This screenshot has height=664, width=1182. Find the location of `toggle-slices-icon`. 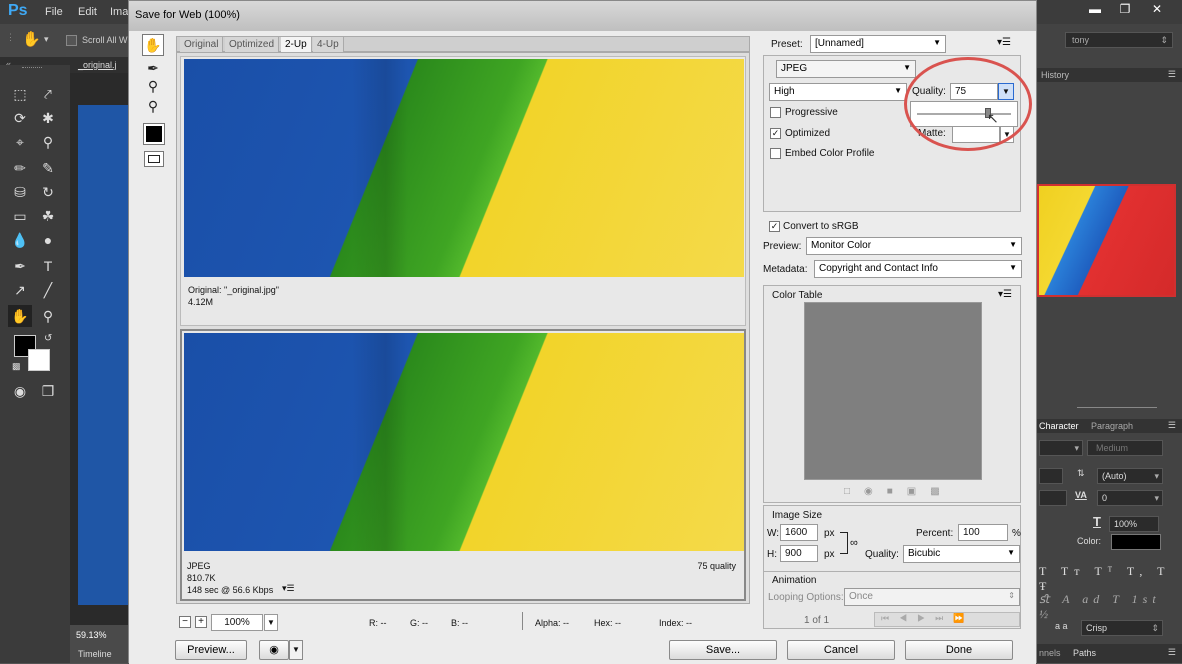

toggle-slices-icon is located at coordinates (154, 159).